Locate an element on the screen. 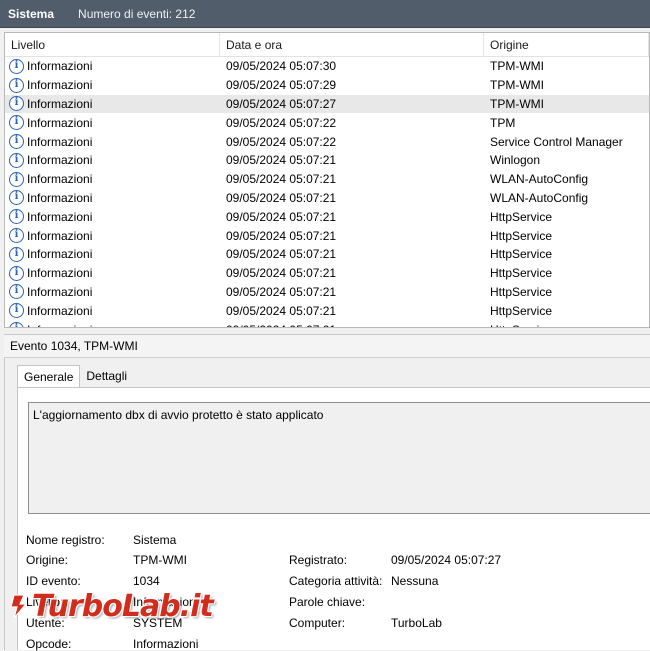 This screenshot has width=650, height=651. user-value: SYSTEM is located at coordinates (158, 623).